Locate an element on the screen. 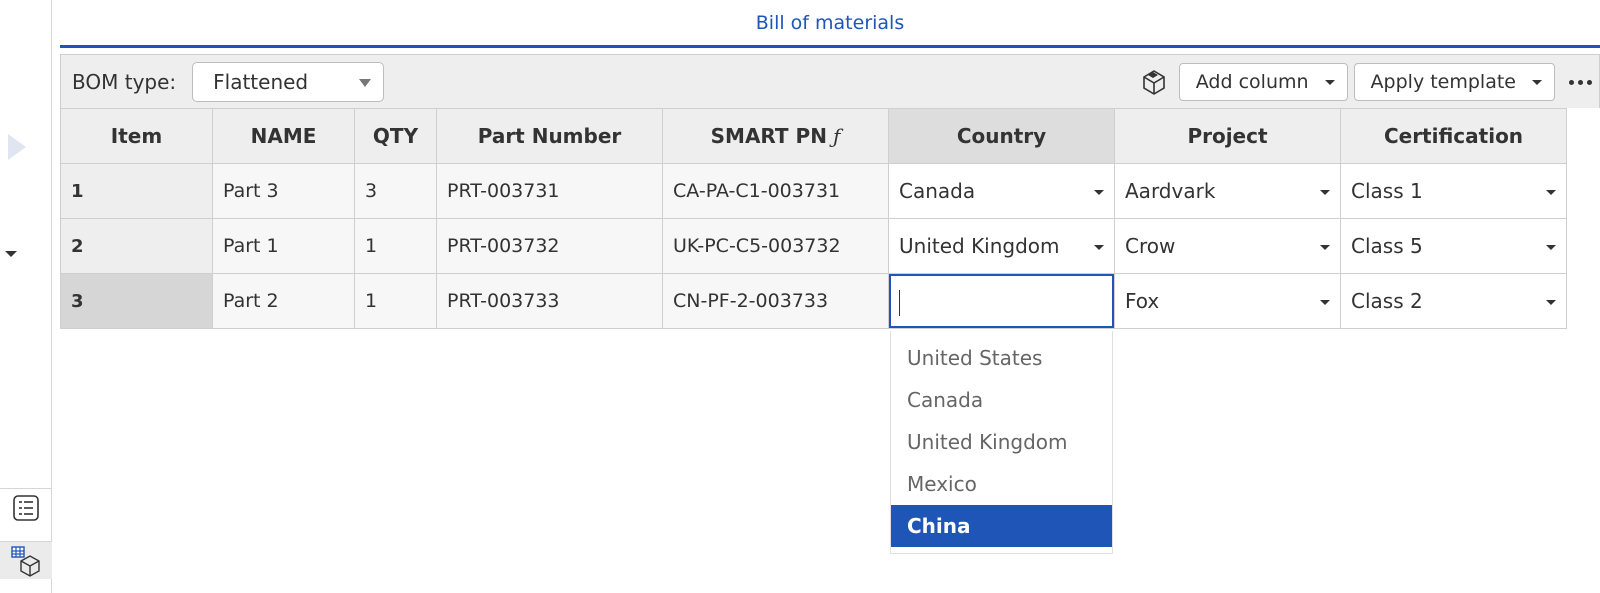 This screenshot has width=1600, height=593. country-value: Canada is located at coordinates (937, 191).